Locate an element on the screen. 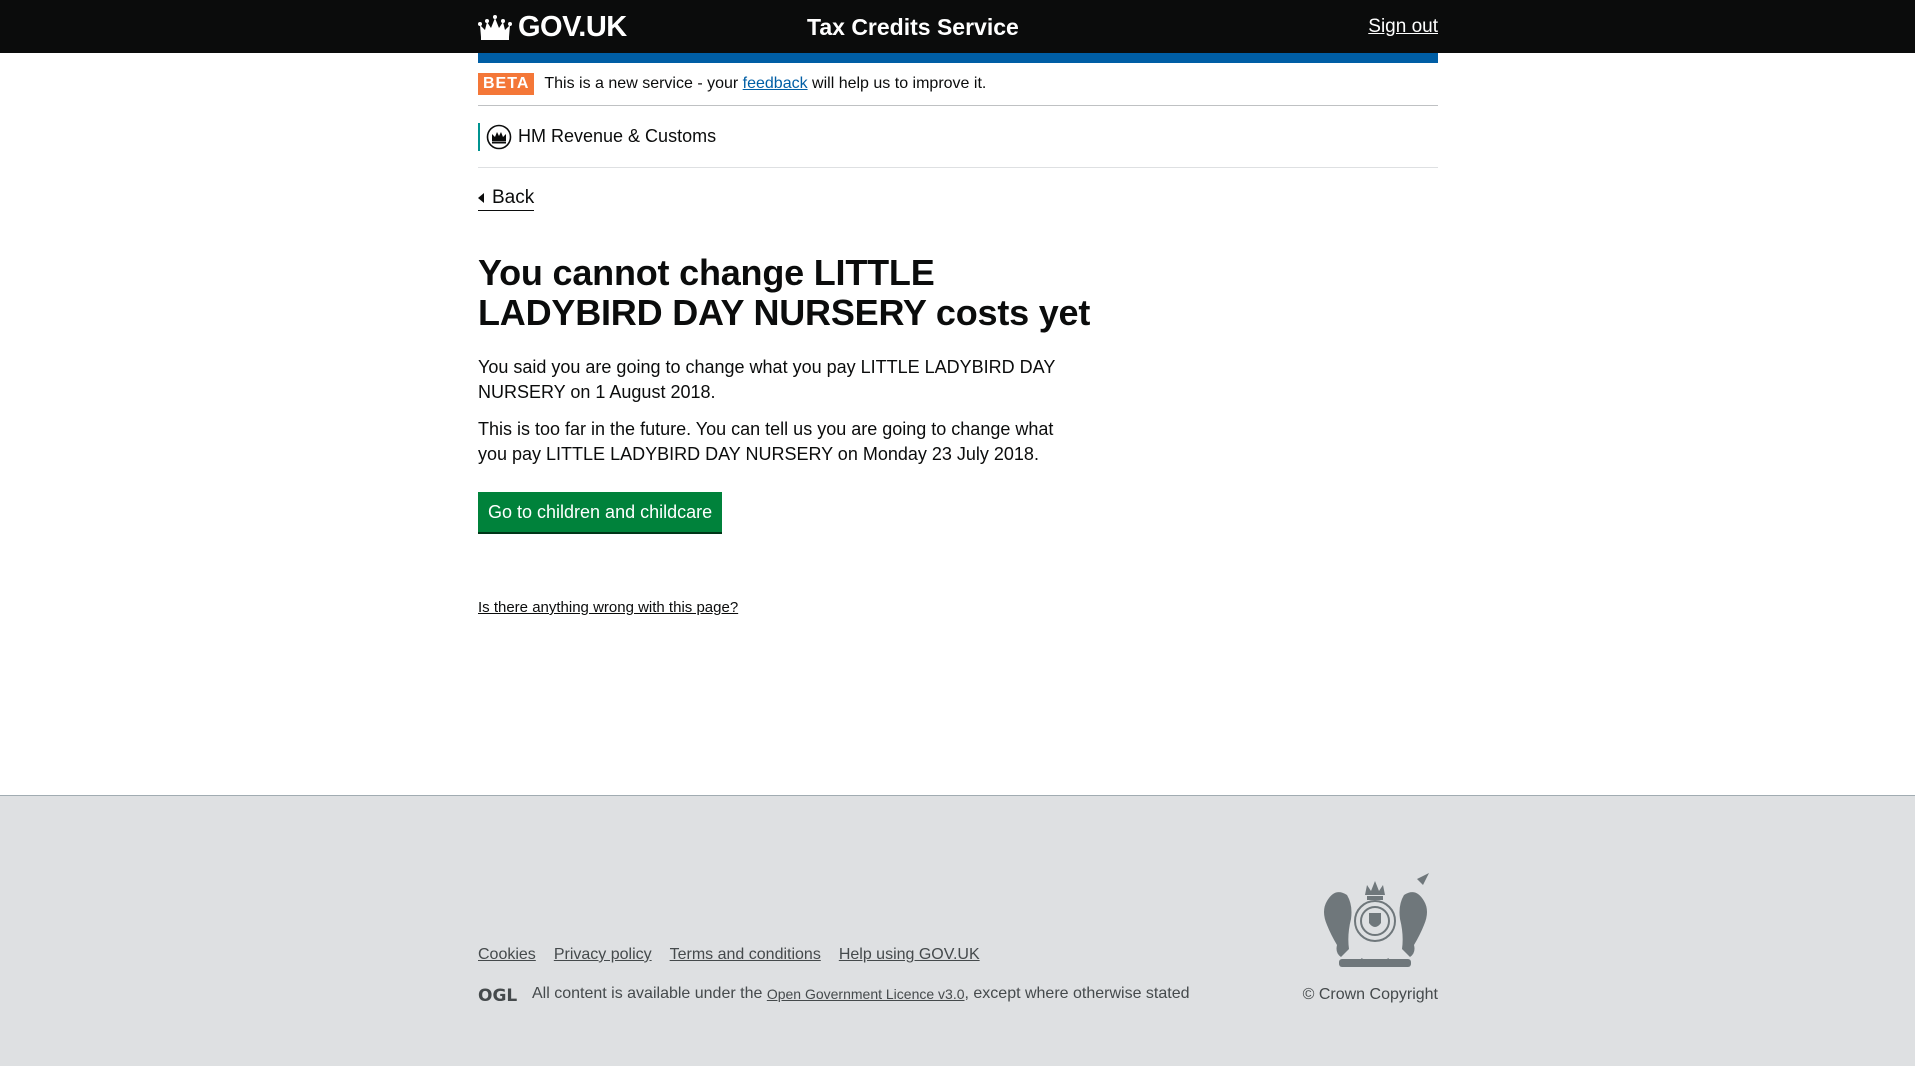 The image size is (1915, 1067). sign-out-link: Sign out is located at coordinates (1403, 27).